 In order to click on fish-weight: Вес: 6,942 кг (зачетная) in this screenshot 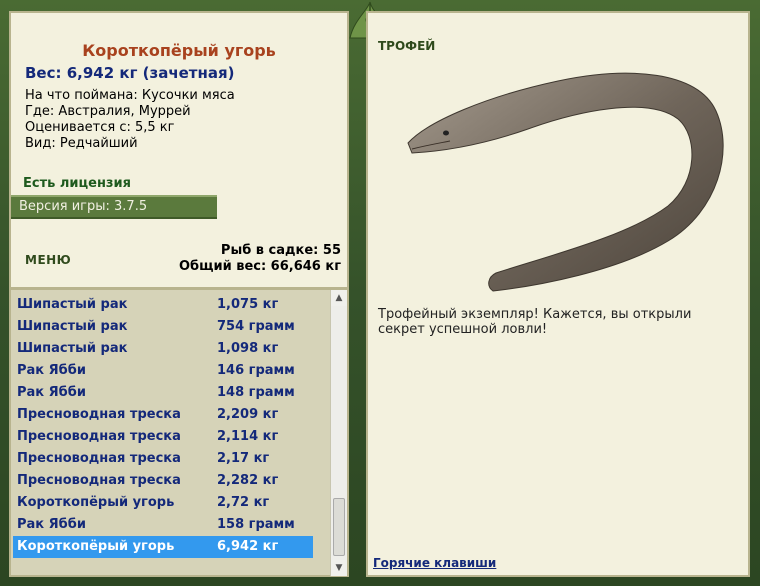, I will do `click(130, 73)`.